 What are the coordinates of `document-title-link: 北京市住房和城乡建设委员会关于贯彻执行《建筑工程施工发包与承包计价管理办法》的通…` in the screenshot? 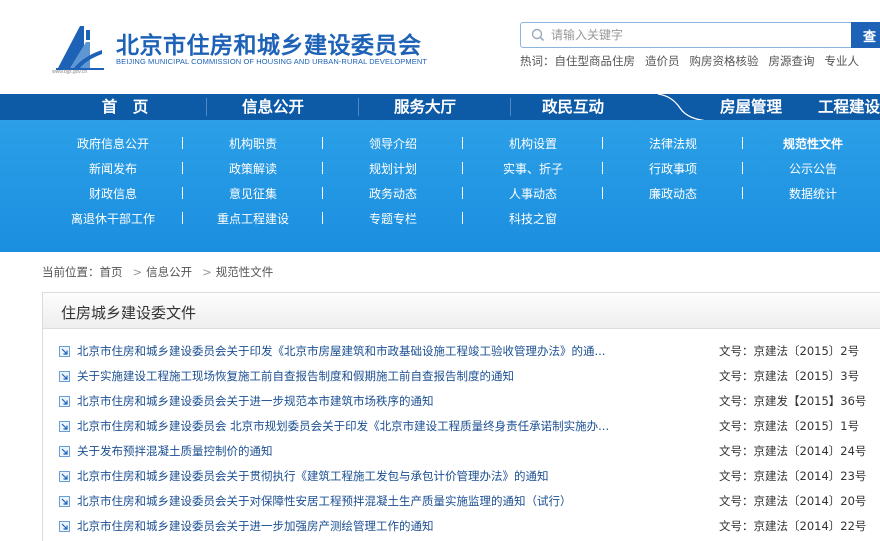 It's located at (362, 476).